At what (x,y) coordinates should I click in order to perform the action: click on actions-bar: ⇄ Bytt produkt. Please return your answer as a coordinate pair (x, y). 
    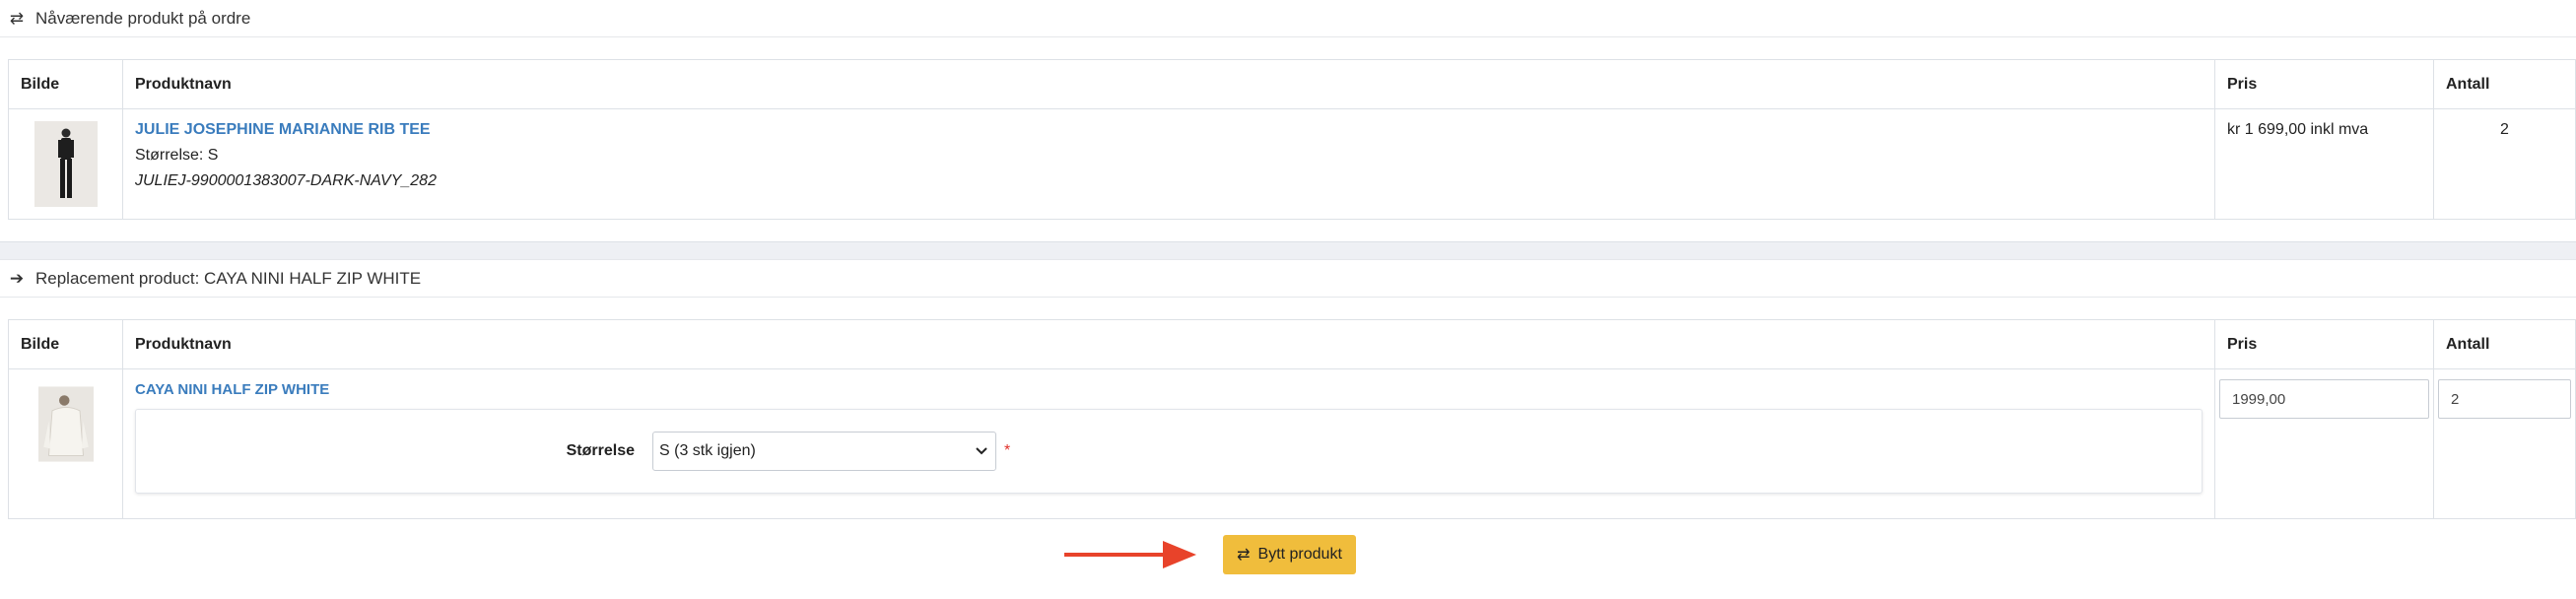
    Looking at the image, I should click on (1288, 549).